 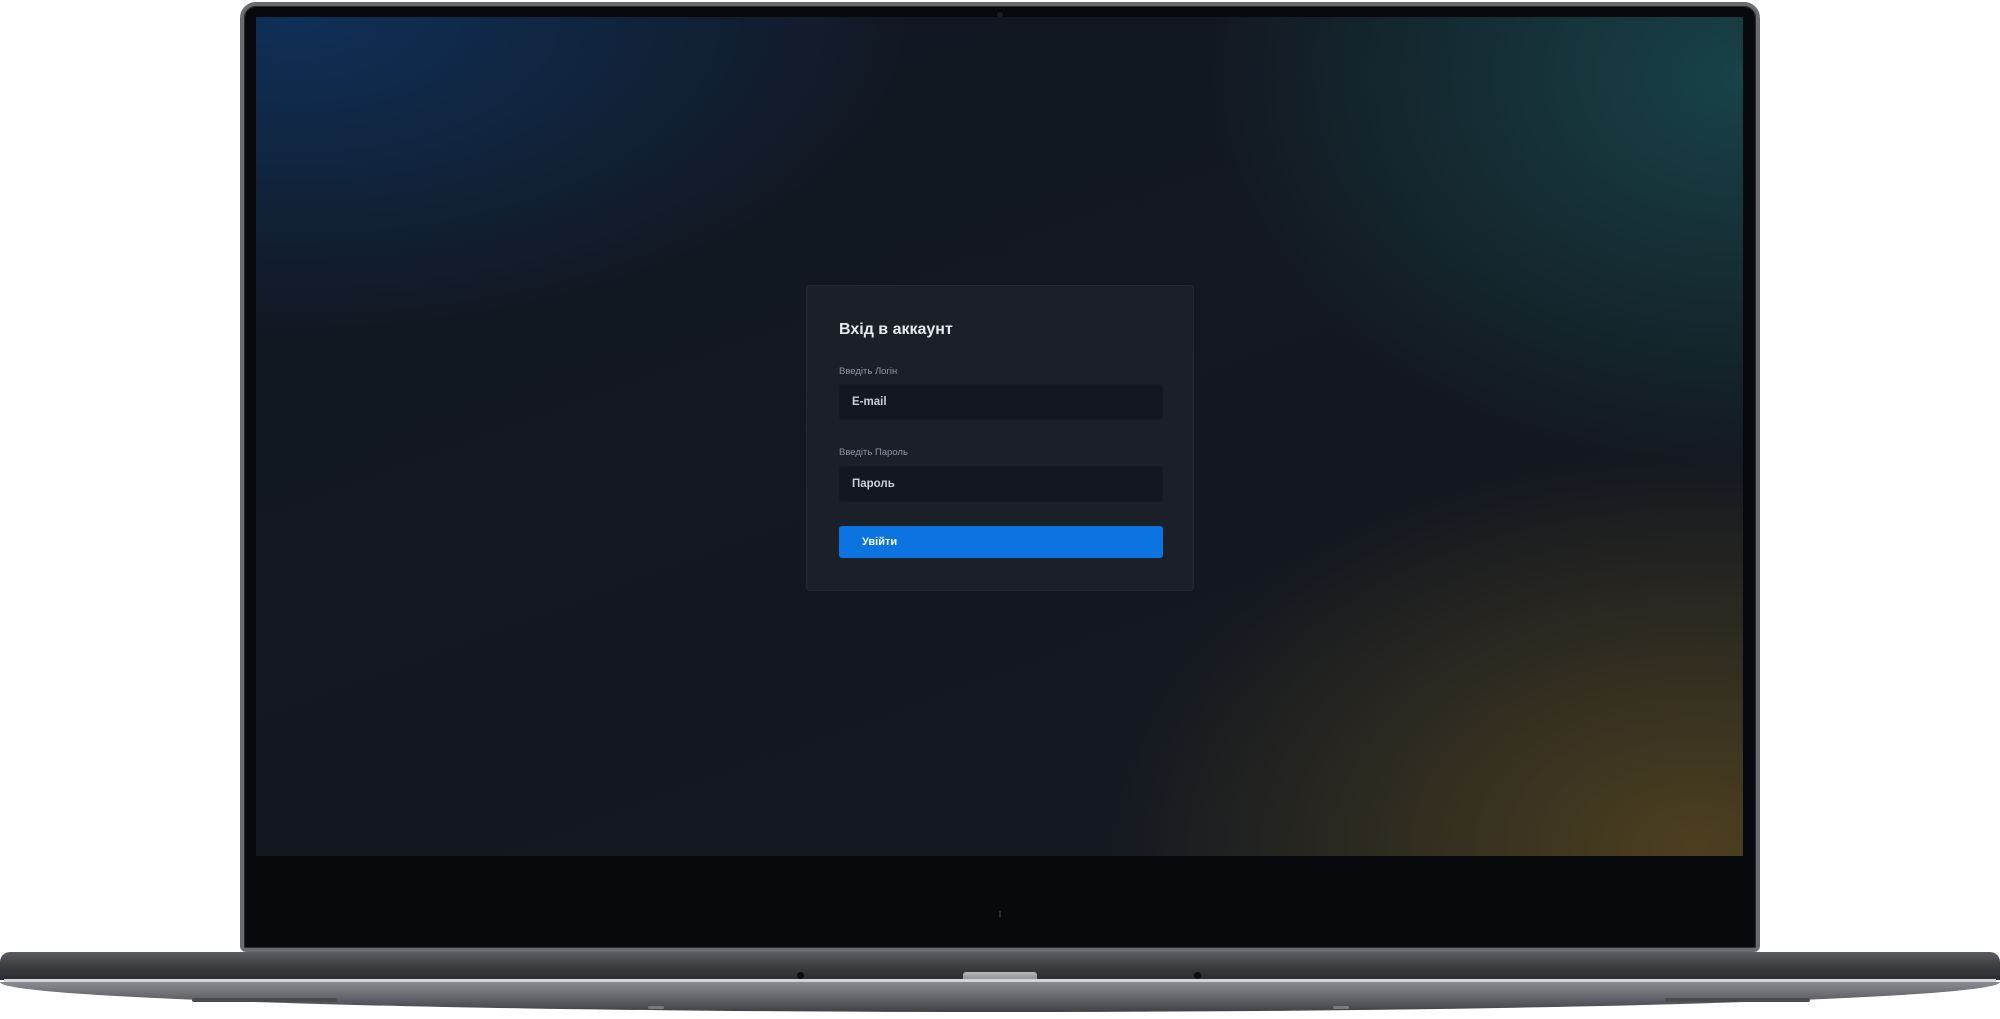 What do you see at coordinates (264, 1000) in the screenshot?
I see `speaker-vent-left` at bounding box center [264, 1000].